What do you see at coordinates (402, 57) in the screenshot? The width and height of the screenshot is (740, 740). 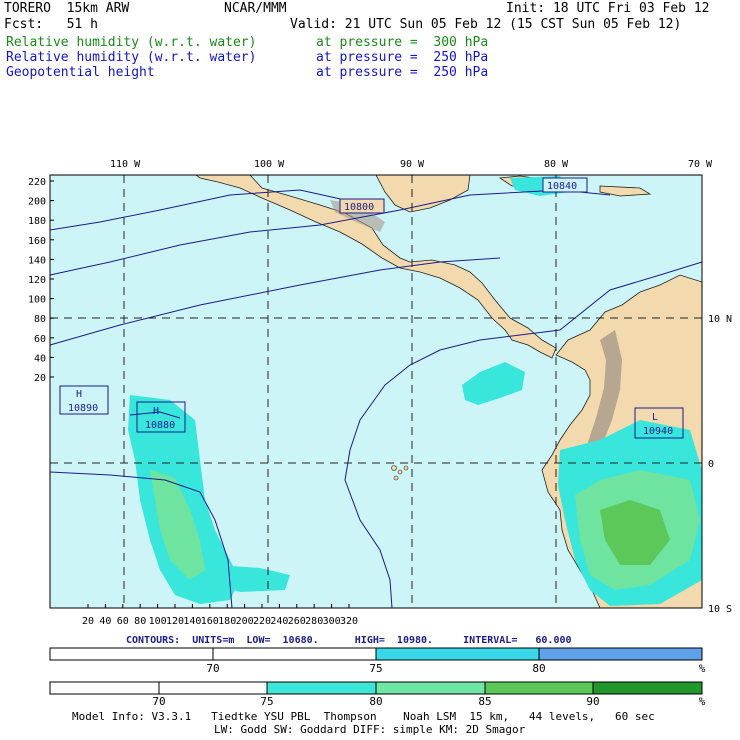 I see `field-2-level: at pressure = 250 hPa` at bounding box center [402, 57].